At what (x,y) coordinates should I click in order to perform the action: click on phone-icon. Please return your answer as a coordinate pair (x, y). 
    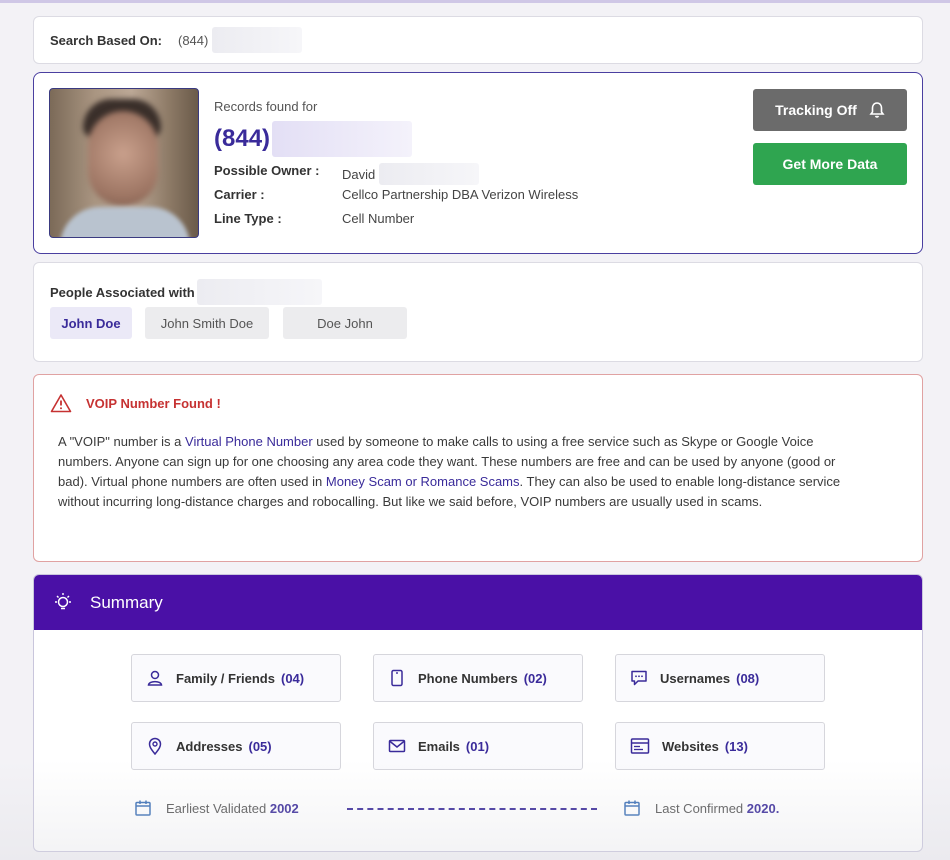
    Looking at the image, I should click on (397, 678).